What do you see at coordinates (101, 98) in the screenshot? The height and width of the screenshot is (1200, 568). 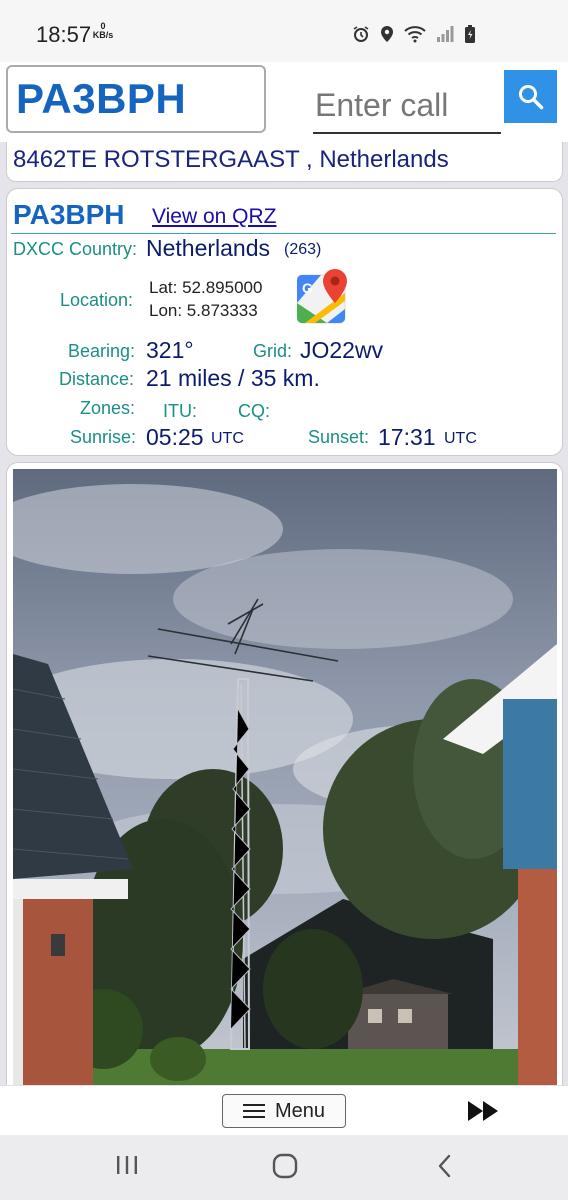 I see `callsign-title: PA3BPH` at bounding box center [101, 98].